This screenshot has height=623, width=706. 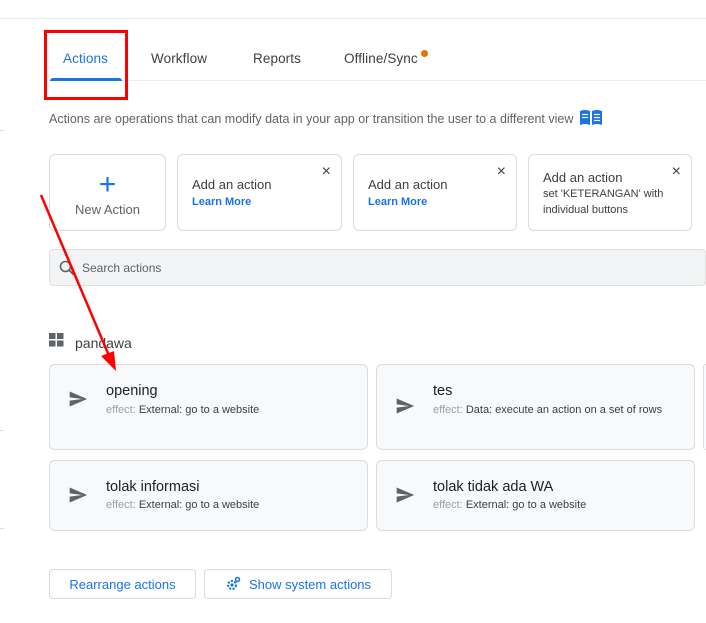 What do you see at coordinates (564, 410) in the screenshot?
I see `effect-value: Data: execute an action on a set of rows` at bounding box center [564, 410].